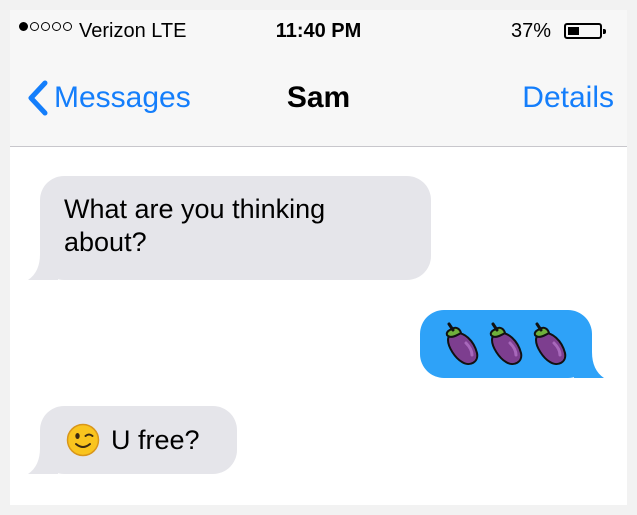 The width and height of the screenshot is (637, 515). I want to click on battery-icon, so click(585, 31).